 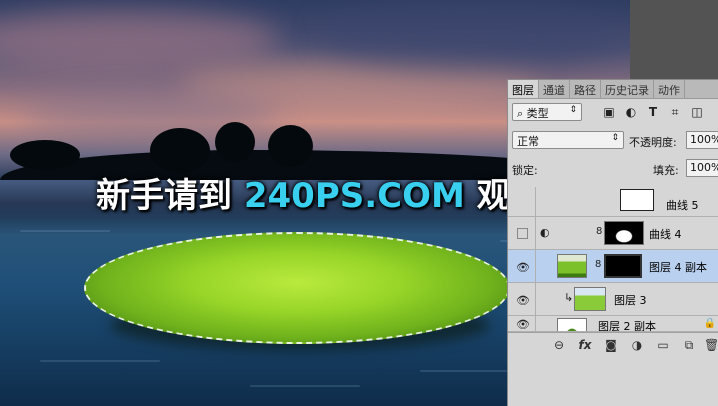 I want to click on layer-row-layer-2-copy: 👁 图层 2 副本 🔒, so click(x=613, y=324).